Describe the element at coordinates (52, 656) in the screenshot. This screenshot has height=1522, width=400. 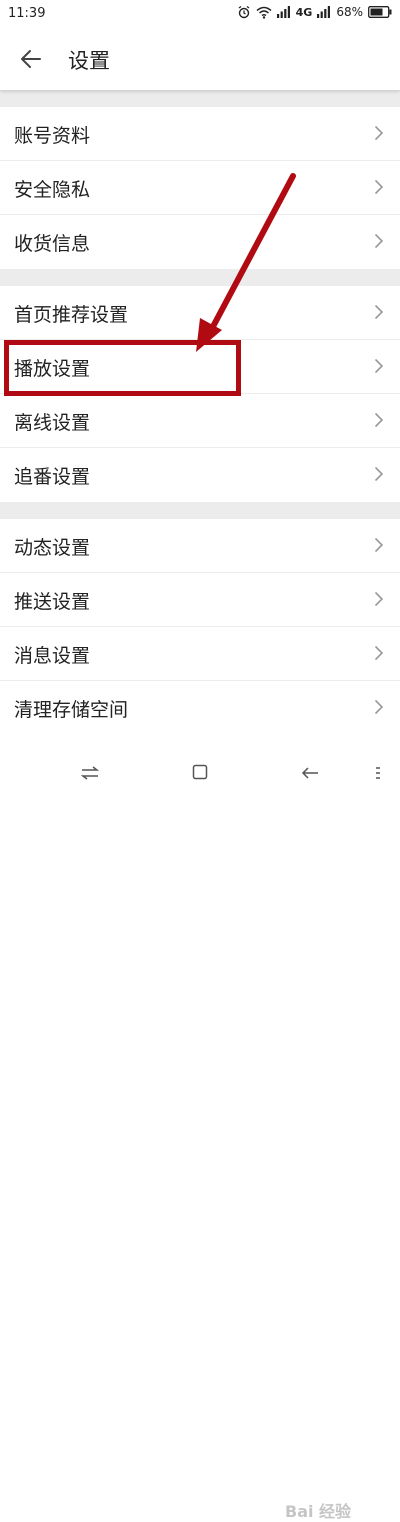
I see `settings-item-label: 消息设置` at that location.